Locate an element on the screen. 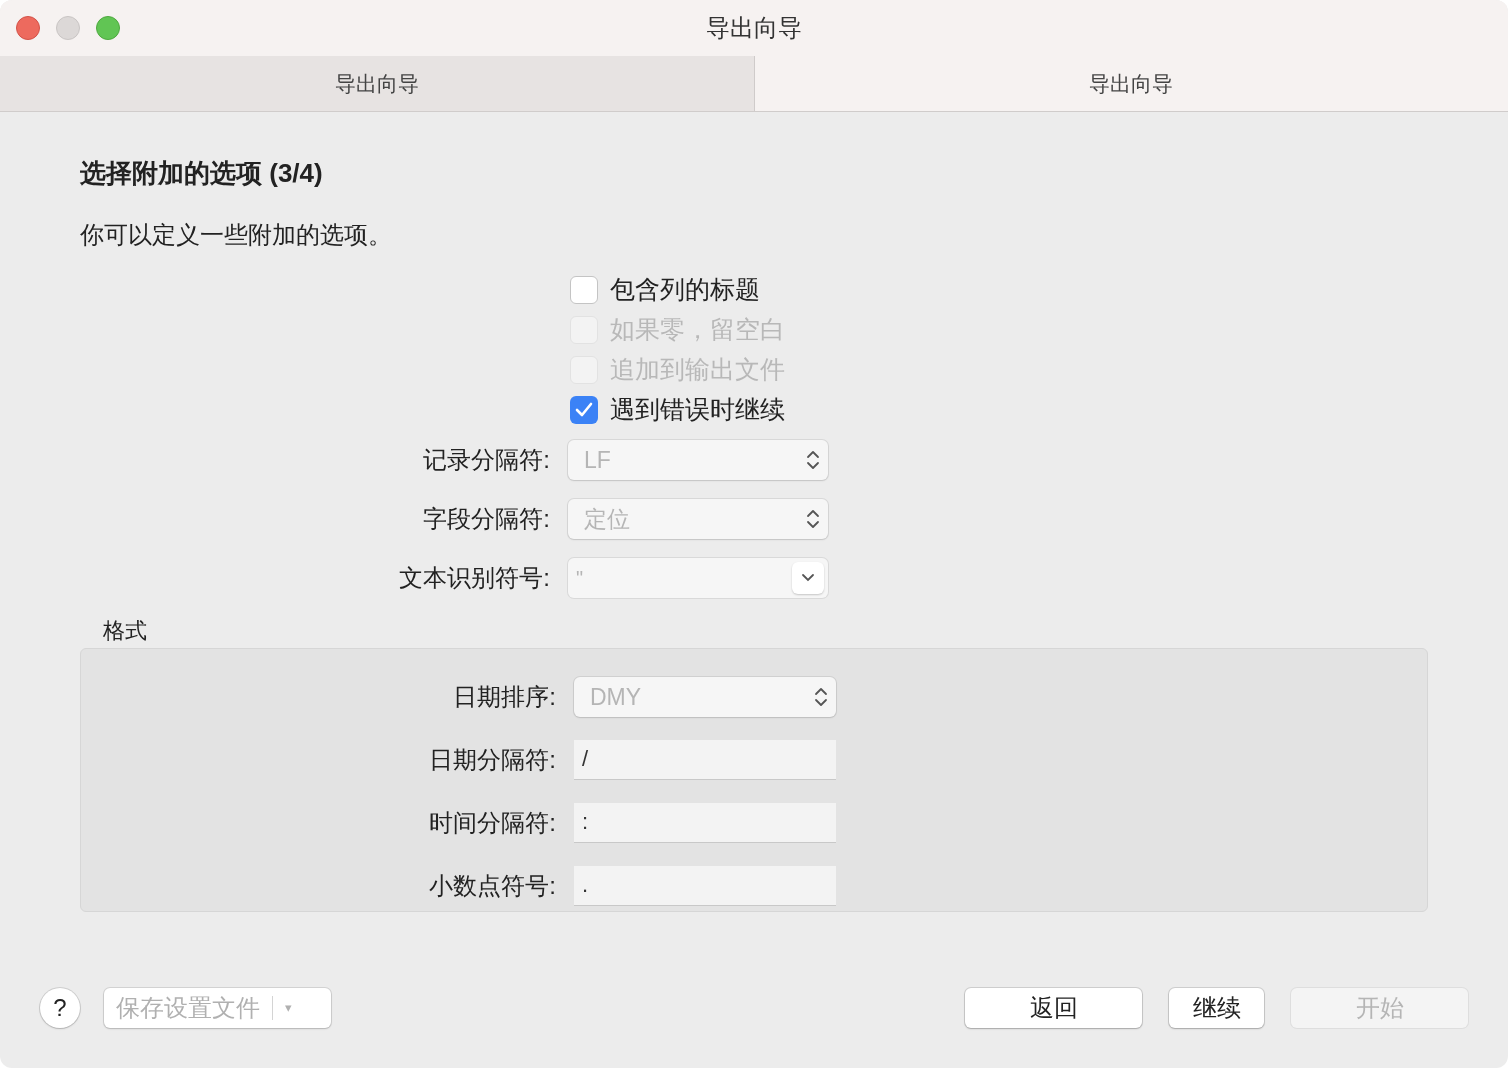 The image size is (1508, 1068). close-button is located at coordinates (28, 28).